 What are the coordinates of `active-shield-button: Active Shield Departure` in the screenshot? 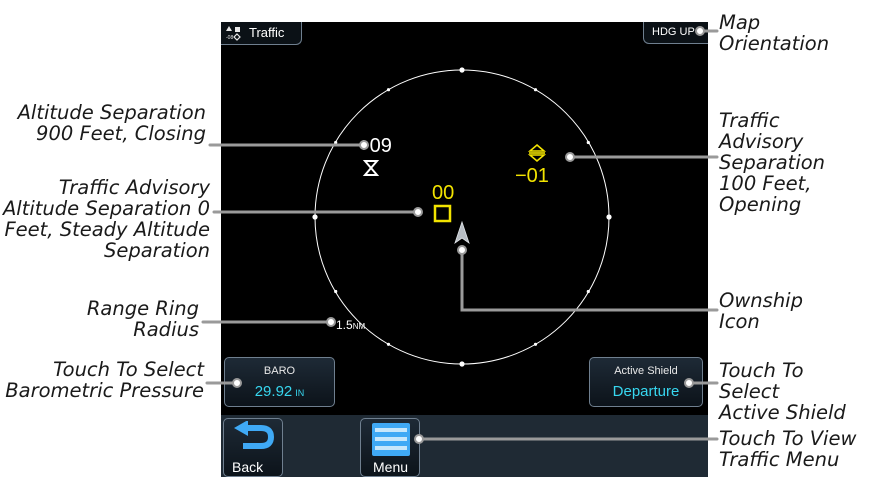 It's located at (646, 382).